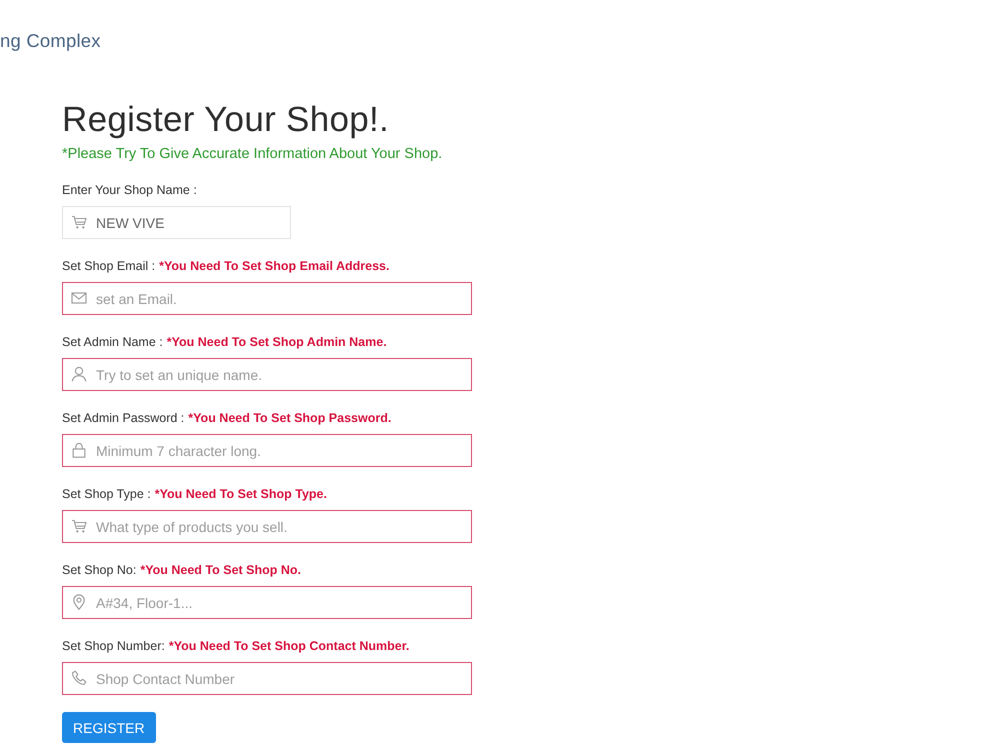  I want to click on input-field: NEW VIVE, so click(176, 222).